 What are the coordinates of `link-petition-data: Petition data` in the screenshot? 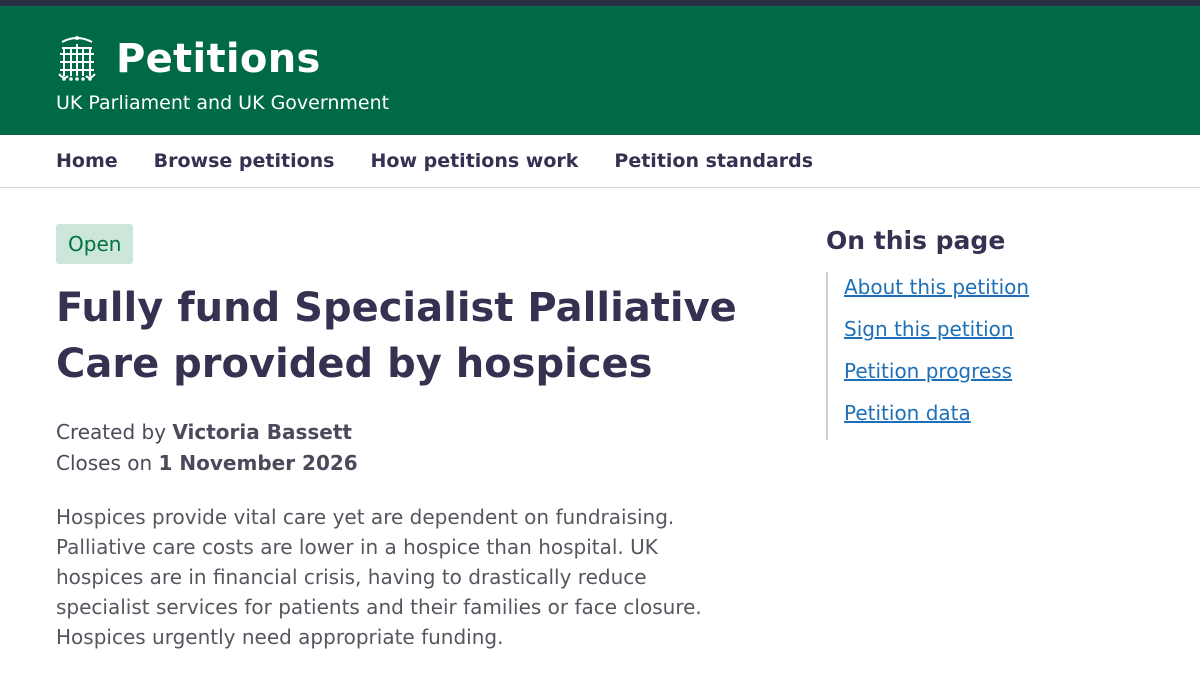 It's located at (907, 413).